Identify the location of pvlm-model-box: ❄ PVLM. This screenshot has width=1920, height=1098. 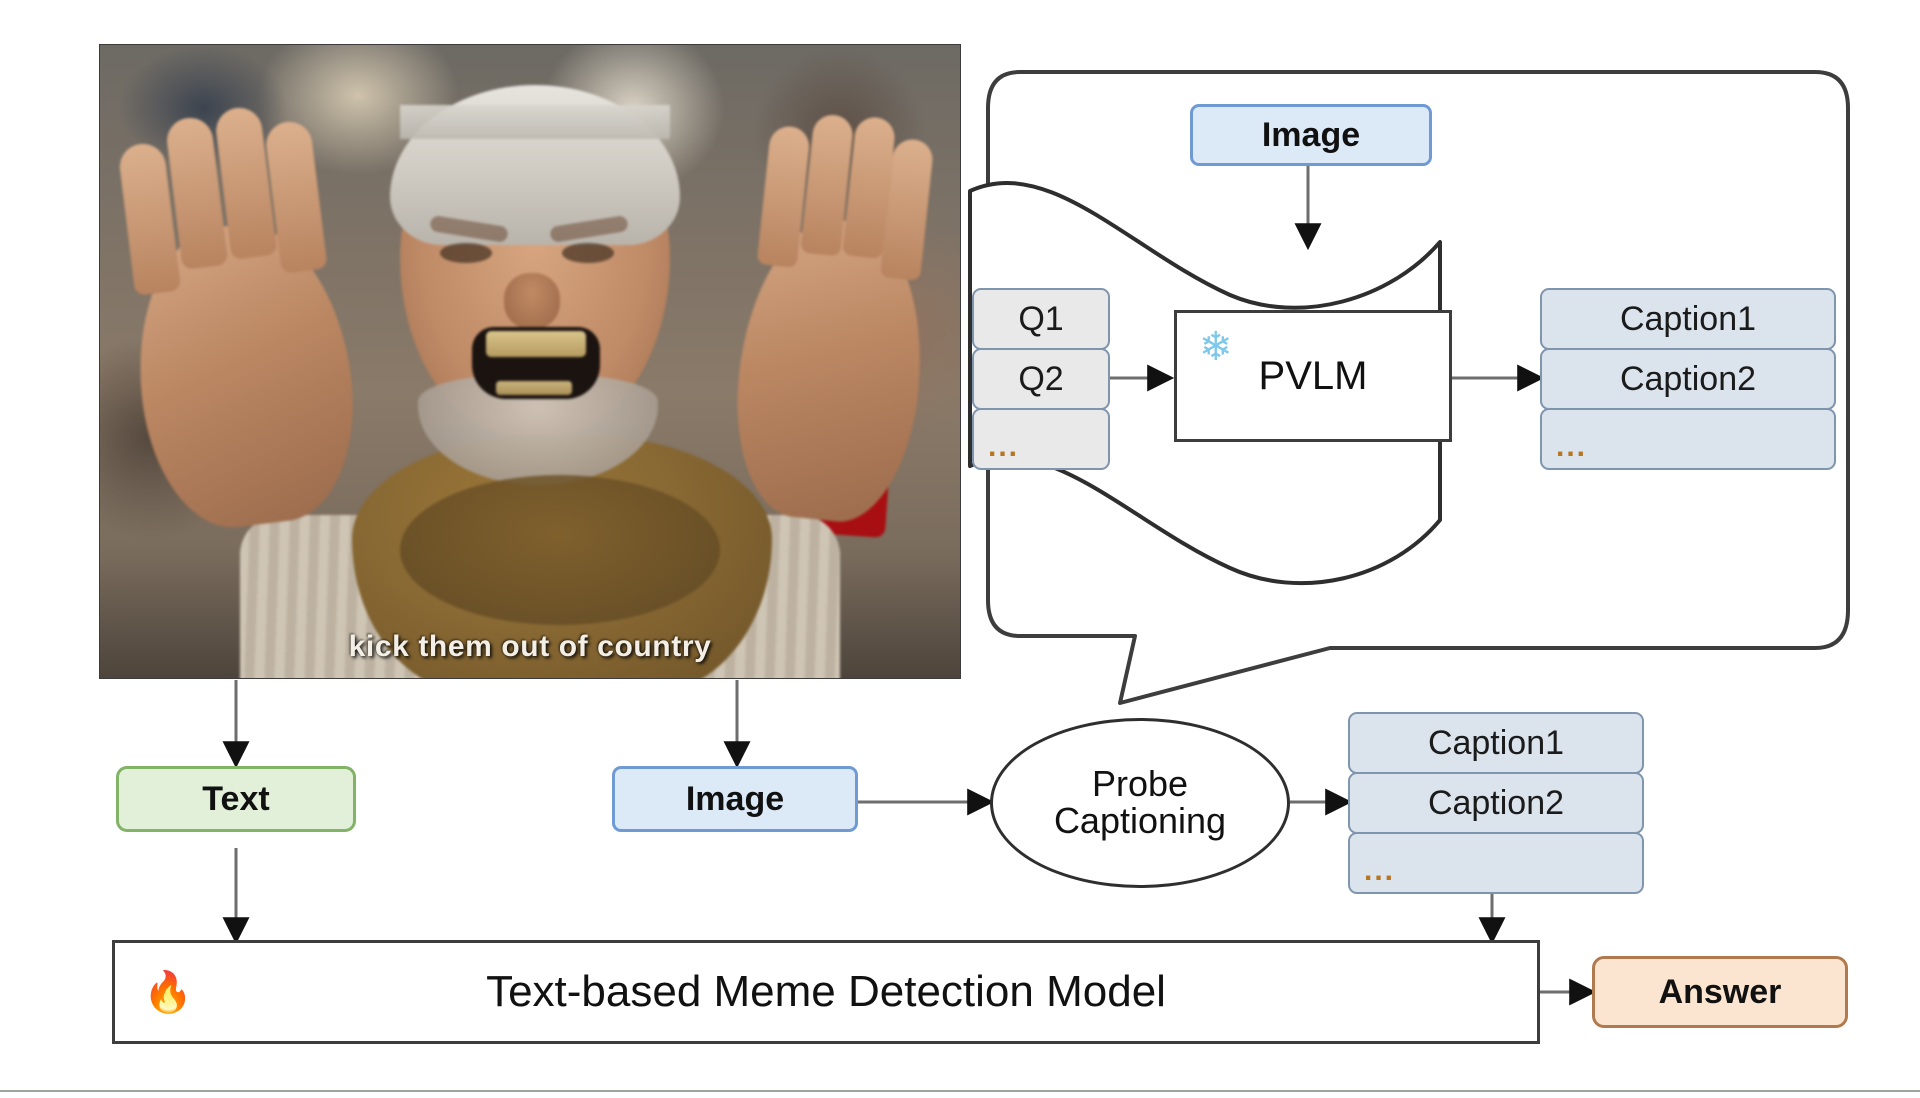
(1313, 376).